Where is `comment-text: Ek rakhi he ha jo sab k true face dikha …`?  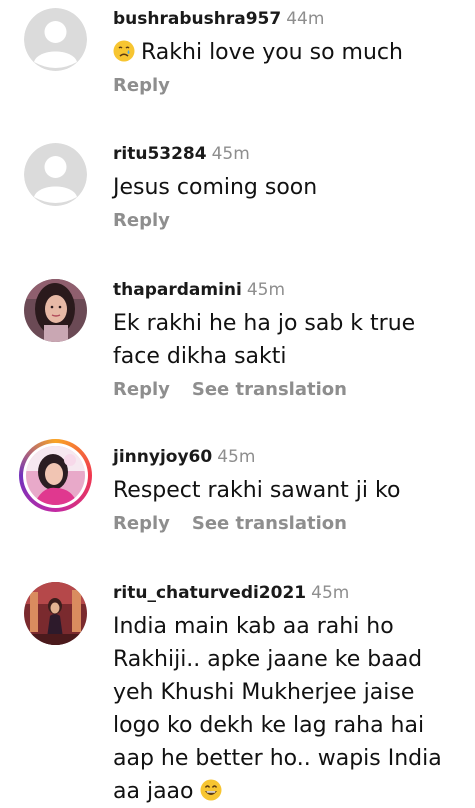
comment-text: Ek rakhi he ha jo sab k true face dikha … is located at coordinates (284, 340).